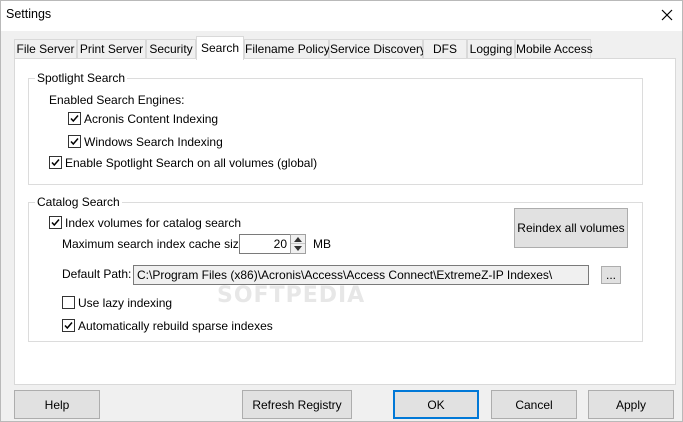 This screenshot has width=683, height=422. Describe the element at coordinates (68, 302) in the screenshot. I see `lazy-indexing-checkbox-box` at that location.